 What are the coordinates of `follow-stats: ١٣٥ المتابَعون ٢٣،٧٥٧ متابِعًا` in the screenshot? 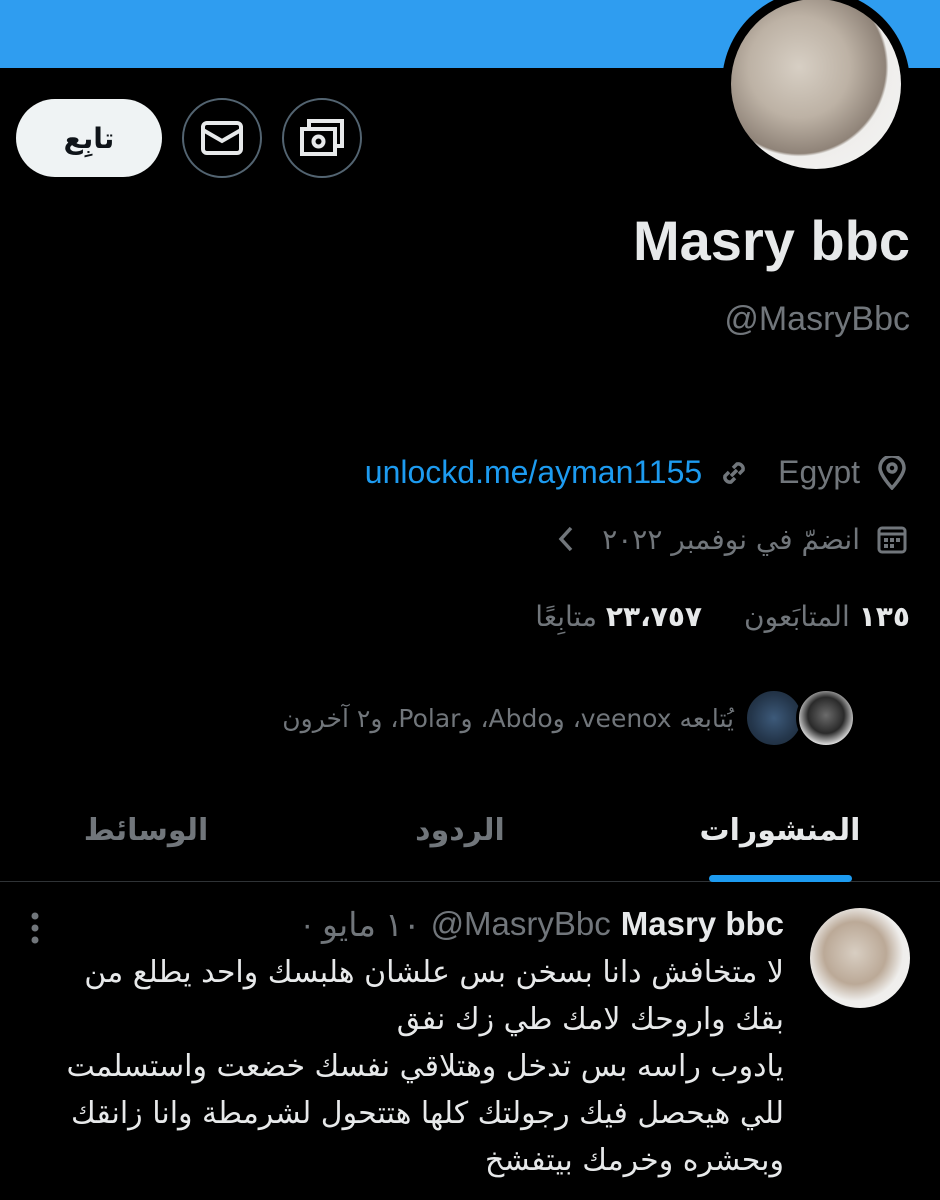 It's located at (722, 616).